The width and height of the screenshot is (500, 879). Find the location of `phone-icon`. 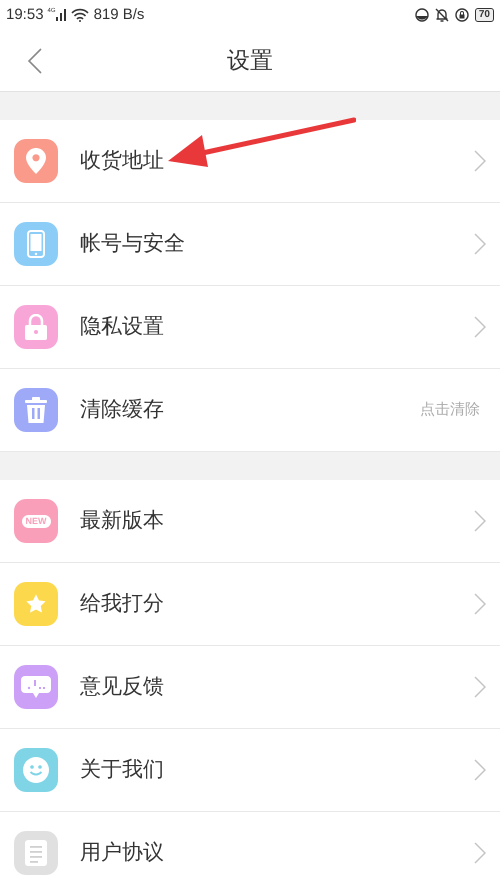

phone-icon is located at coordinates (36, 244).